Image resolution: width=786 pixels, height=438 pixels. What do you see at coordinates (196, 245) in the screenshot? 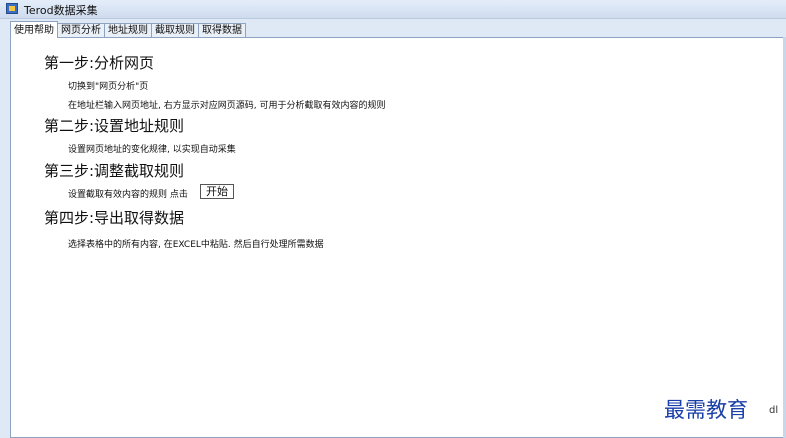
I see `step4-line1: 选择表格中的所有内容, 在EXCEL中粘贴. 然后自行处理所需数据` at bounding box center [196, 245].